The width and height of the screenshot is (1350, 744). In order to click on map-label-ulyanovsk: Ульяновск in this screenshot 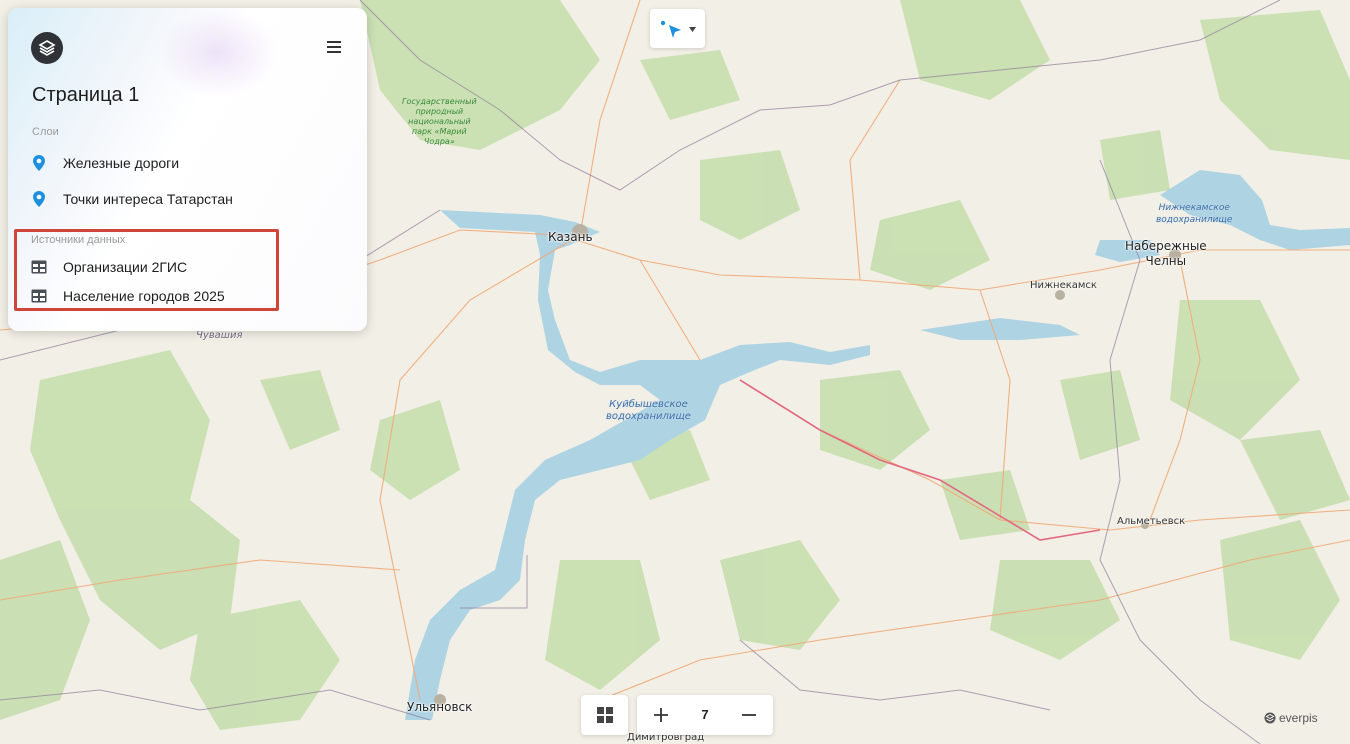, I will do `click(440, 707)`.